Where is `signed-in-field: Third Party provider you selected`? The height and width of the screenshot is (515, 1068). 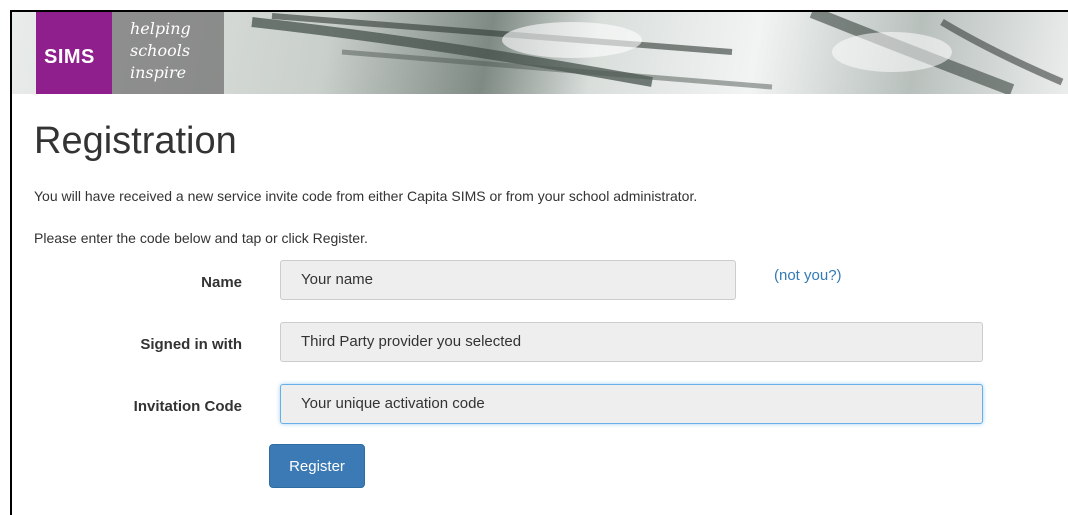 signed-in-field: Third Party provider you selected is located at coordinates (631, 342).